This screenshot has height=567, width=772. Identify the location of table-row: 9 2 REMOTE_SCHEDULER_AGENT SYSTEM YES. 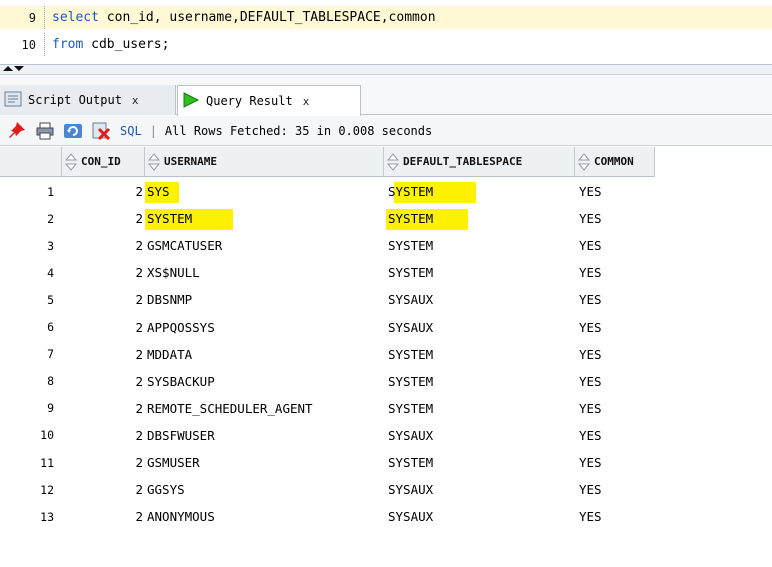
(386, 408).